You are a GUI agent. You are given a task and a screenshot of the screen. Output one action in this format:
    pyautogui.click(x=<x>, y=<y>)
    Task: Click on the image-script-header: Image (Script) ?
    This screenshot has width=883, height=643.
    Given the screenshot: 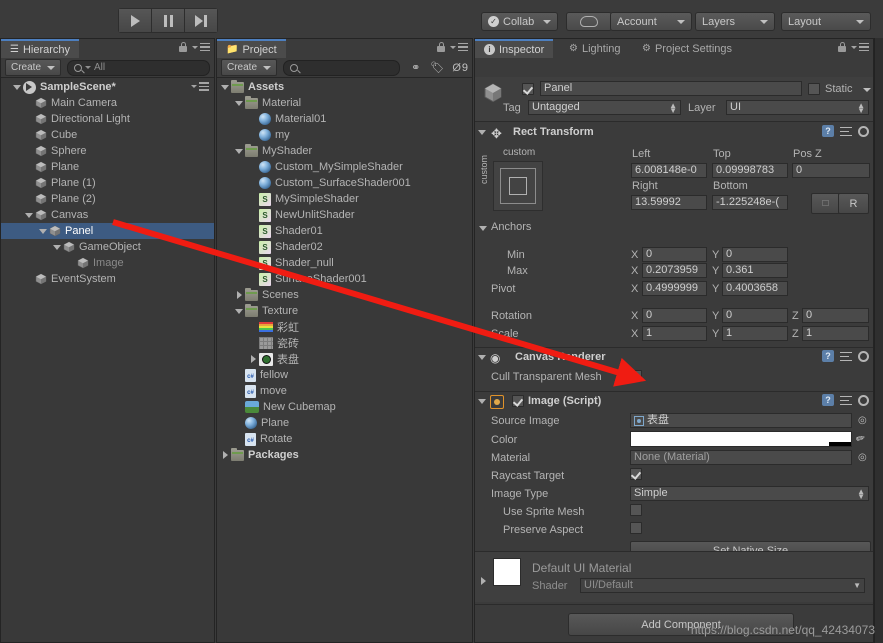 What is the action you would take?
    pyautogui.click(x=674, y=402)
    